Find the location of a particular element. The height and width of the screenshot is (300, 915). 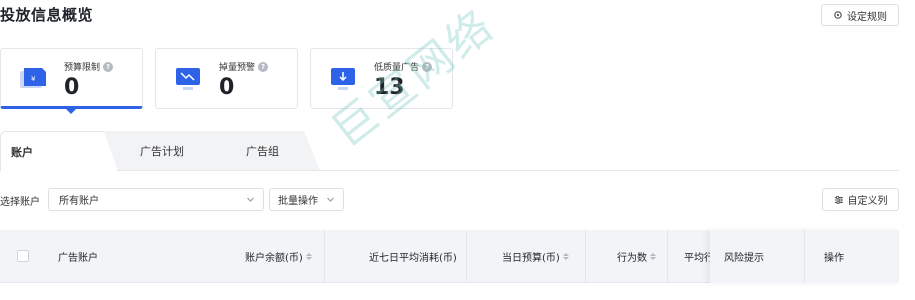

custom-columns-label: 自定义列 is located at coordinates (867, 201).